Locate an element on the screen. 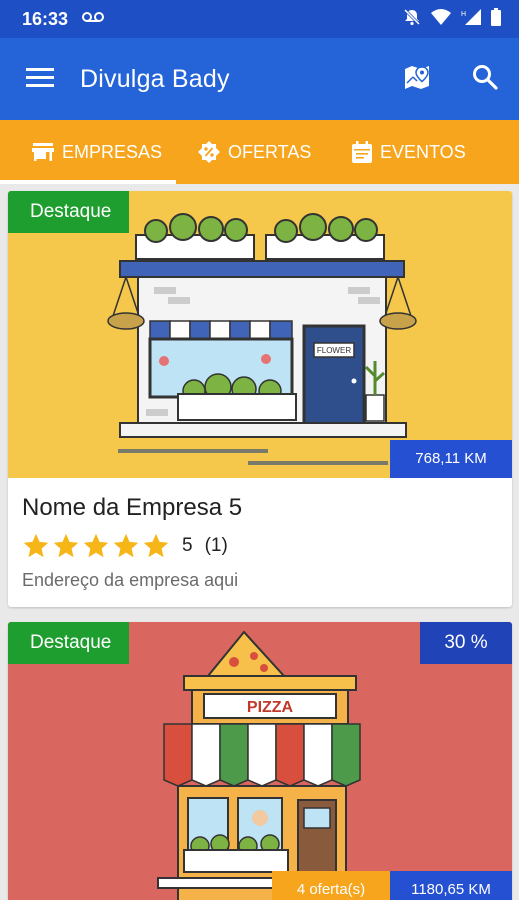 The width and height of the screenshot is (519, 900). tab-label: EMPRESAS is located at coordinates (112, 151).